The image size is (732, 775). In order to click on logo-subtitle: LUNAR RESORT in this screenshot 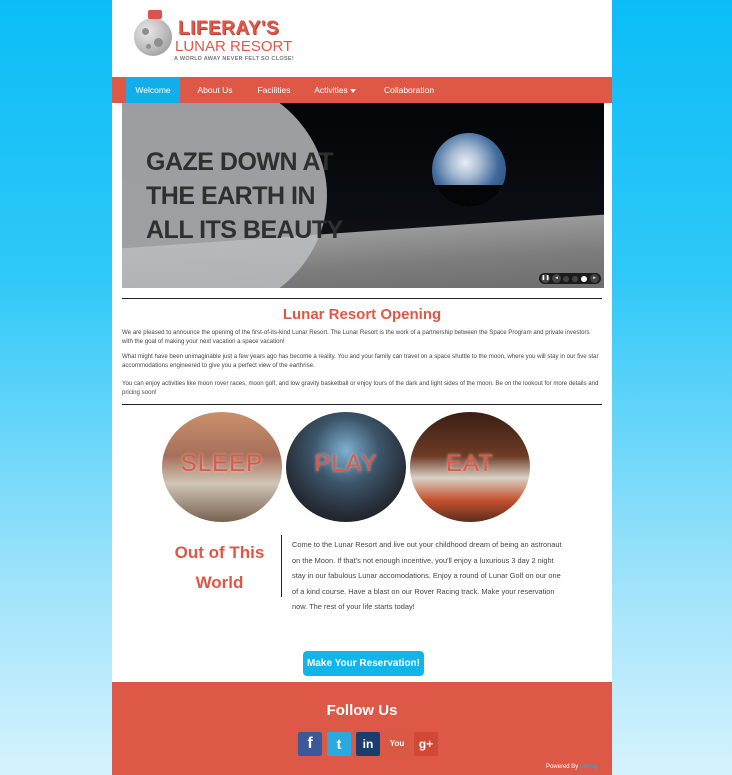, I will do `click(234, 46)`.